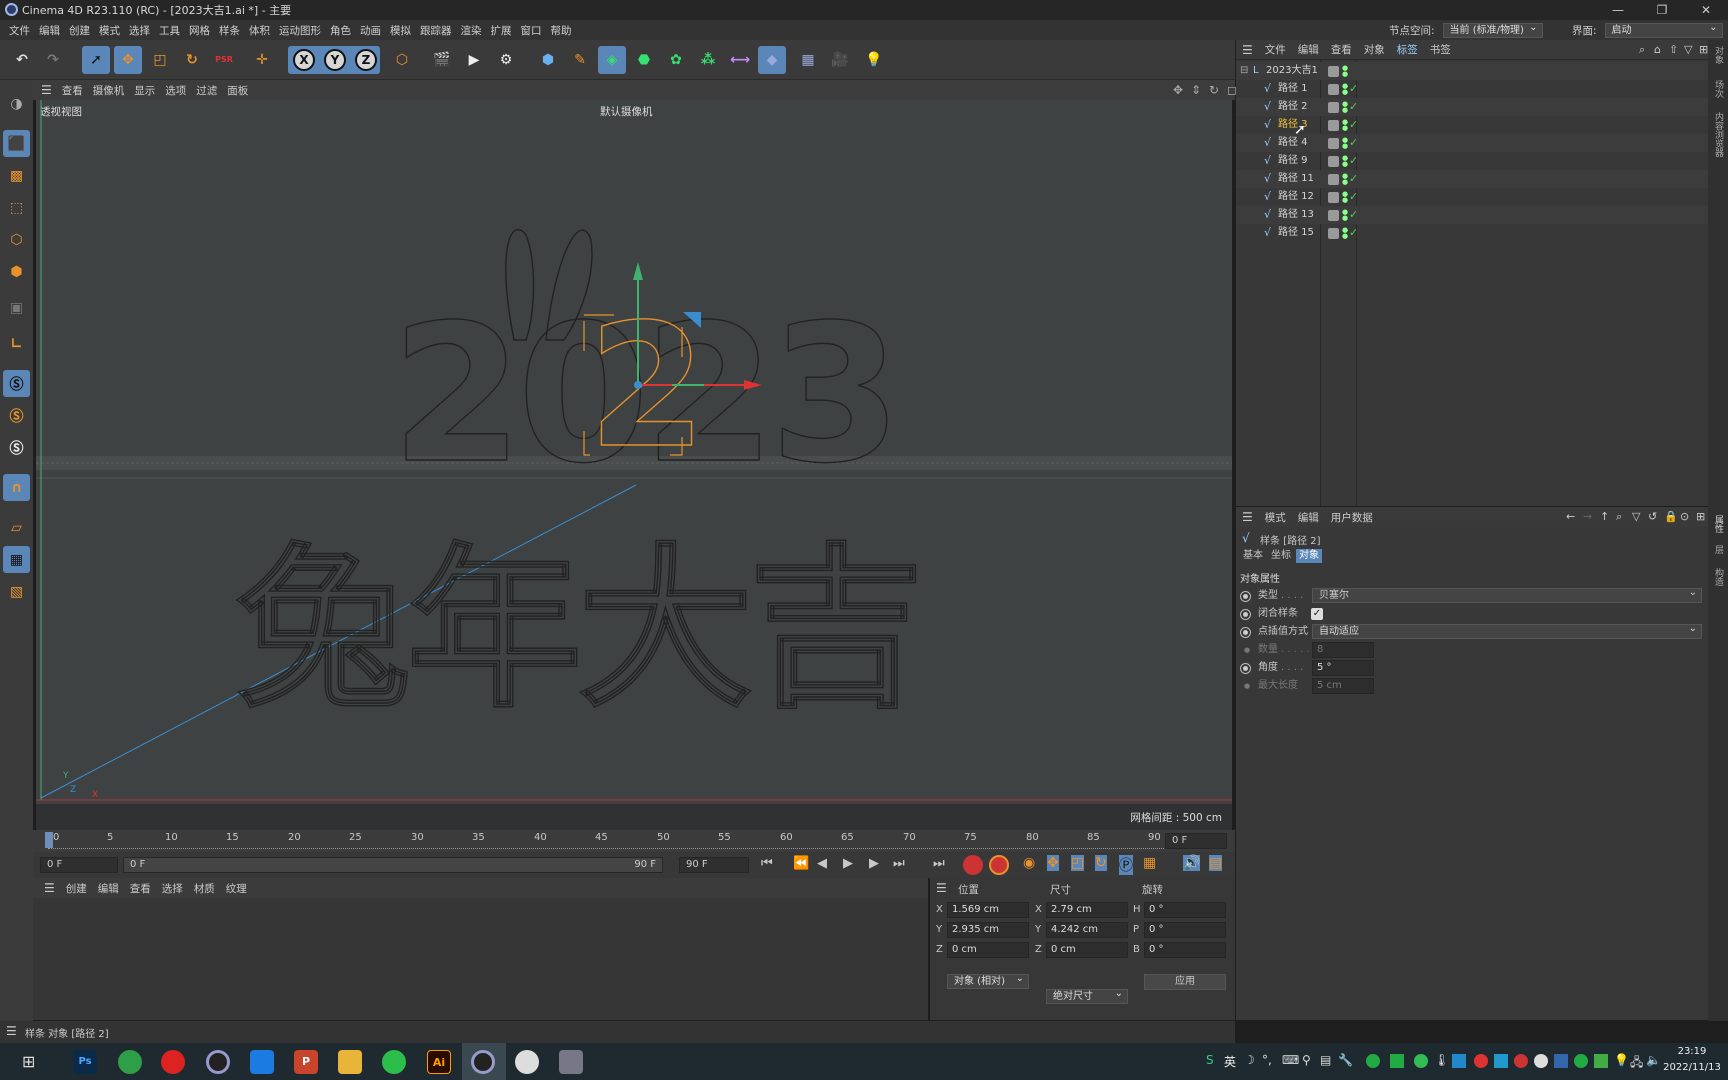 This screenshot has height=1080, width=1728. Describe the element at coordinates (72, 90) in the screenshot. I see `viewport-menu-view: 查看` at that location.